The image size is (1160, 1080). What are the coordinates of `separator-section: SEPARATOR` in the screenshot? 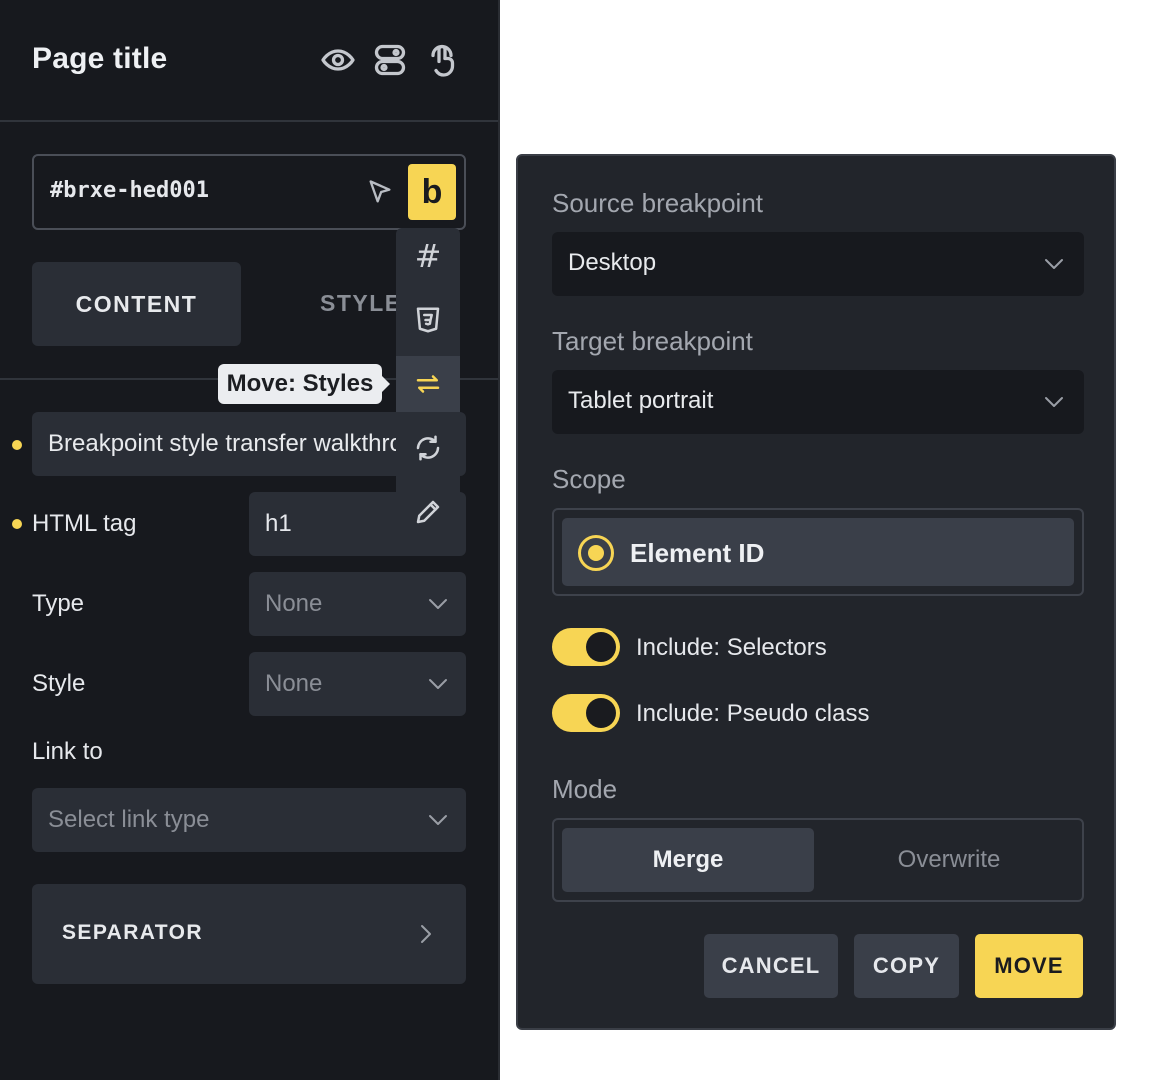 It's located at (249, 934).